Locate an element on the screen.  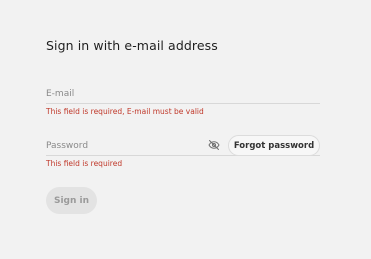
page-title: Sign in with e-mail address is located at coordinates (132, 45).